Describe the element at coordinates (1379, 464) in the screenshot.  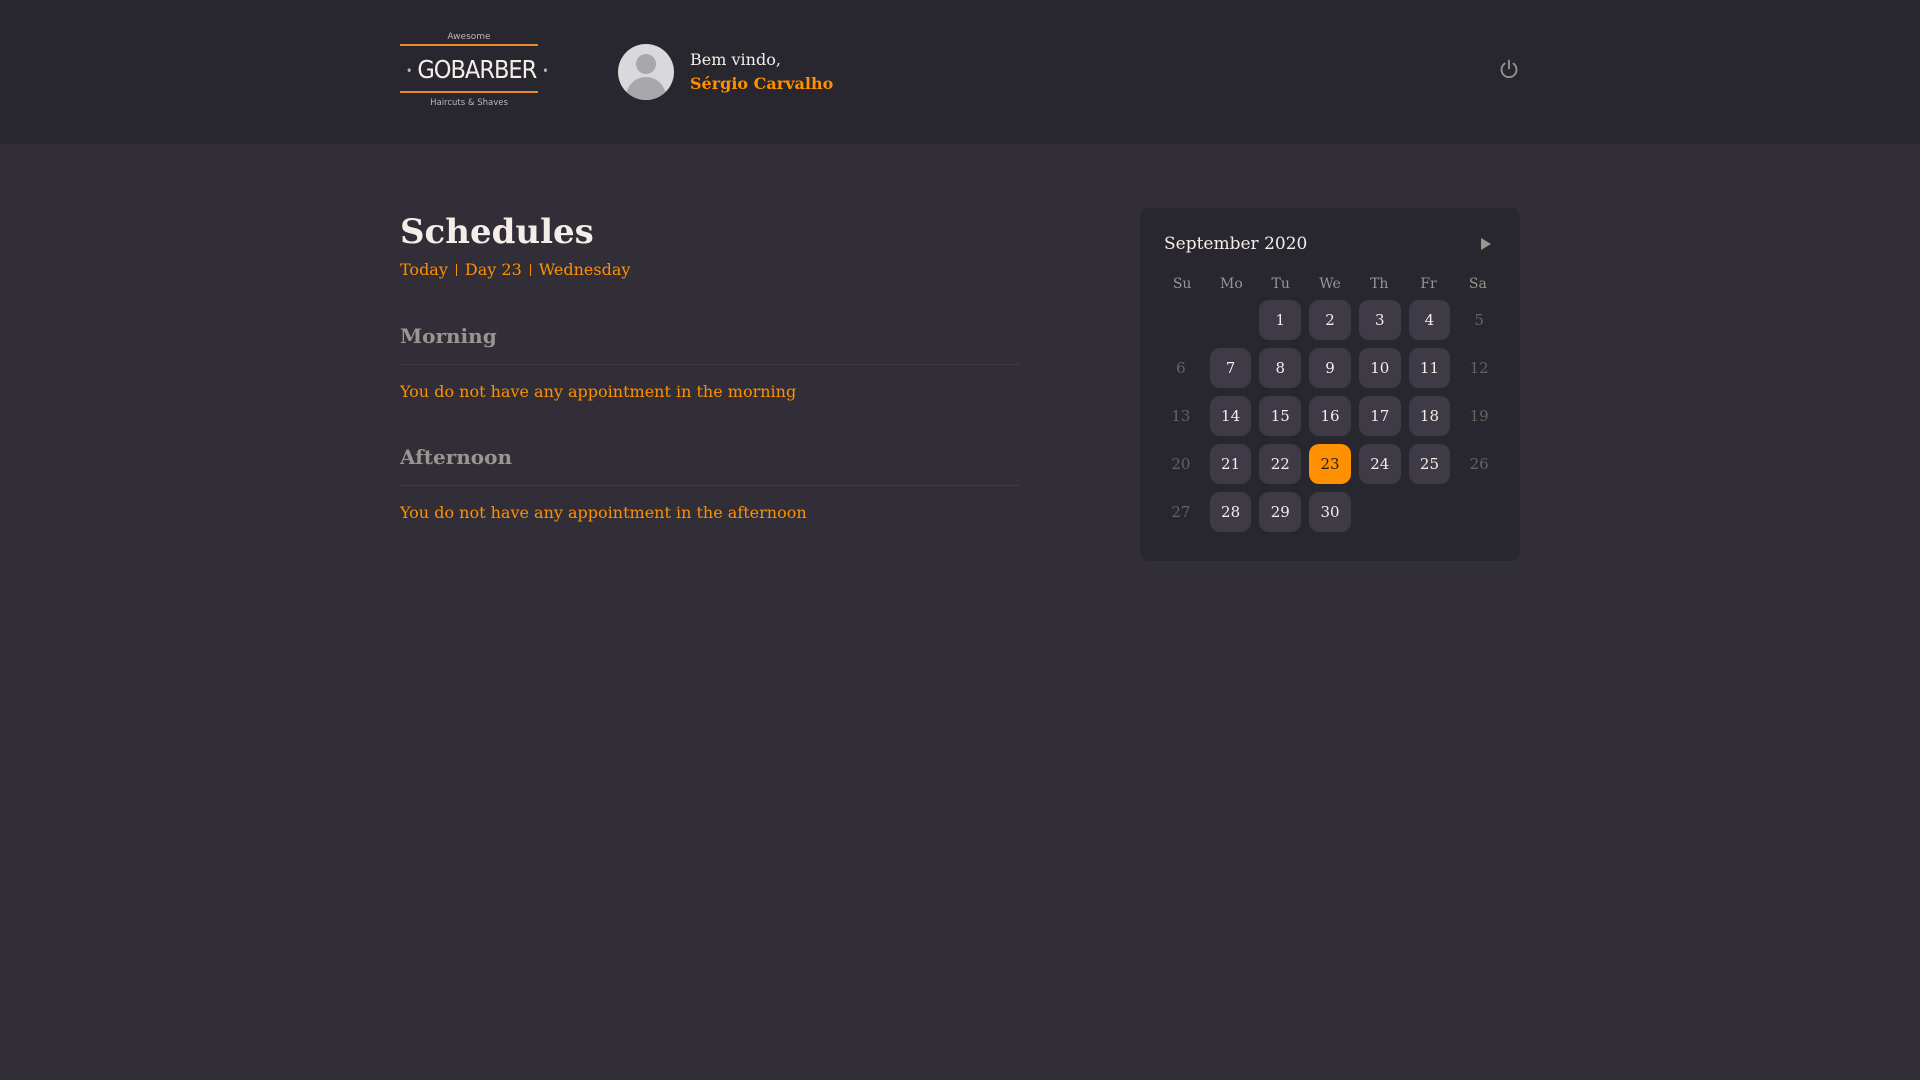
I see `calendar-day: 24` at that location.